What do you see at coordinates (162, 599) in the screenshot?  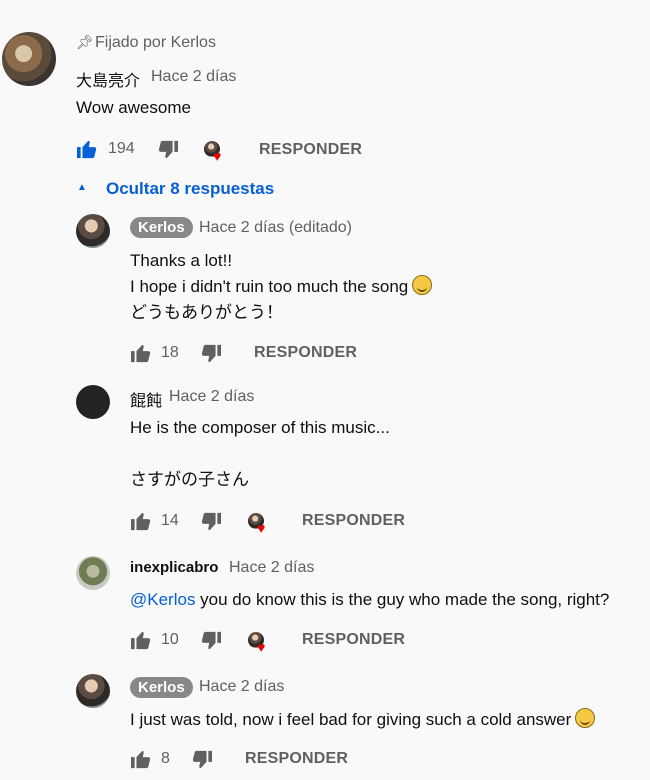 I see `mention-link: @Kerlos` at bounding box center [162, 599].